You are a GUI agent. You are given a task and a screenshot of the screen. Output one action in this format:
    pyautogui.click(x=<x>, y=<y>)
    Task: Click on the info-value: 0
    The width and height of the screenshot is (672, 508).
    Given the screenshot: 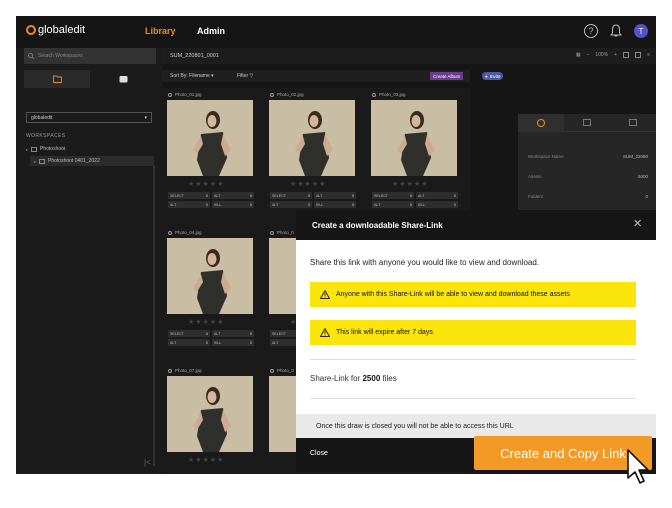 What is the action you would take?
    pyautogui.click(x=646, y=196)
    